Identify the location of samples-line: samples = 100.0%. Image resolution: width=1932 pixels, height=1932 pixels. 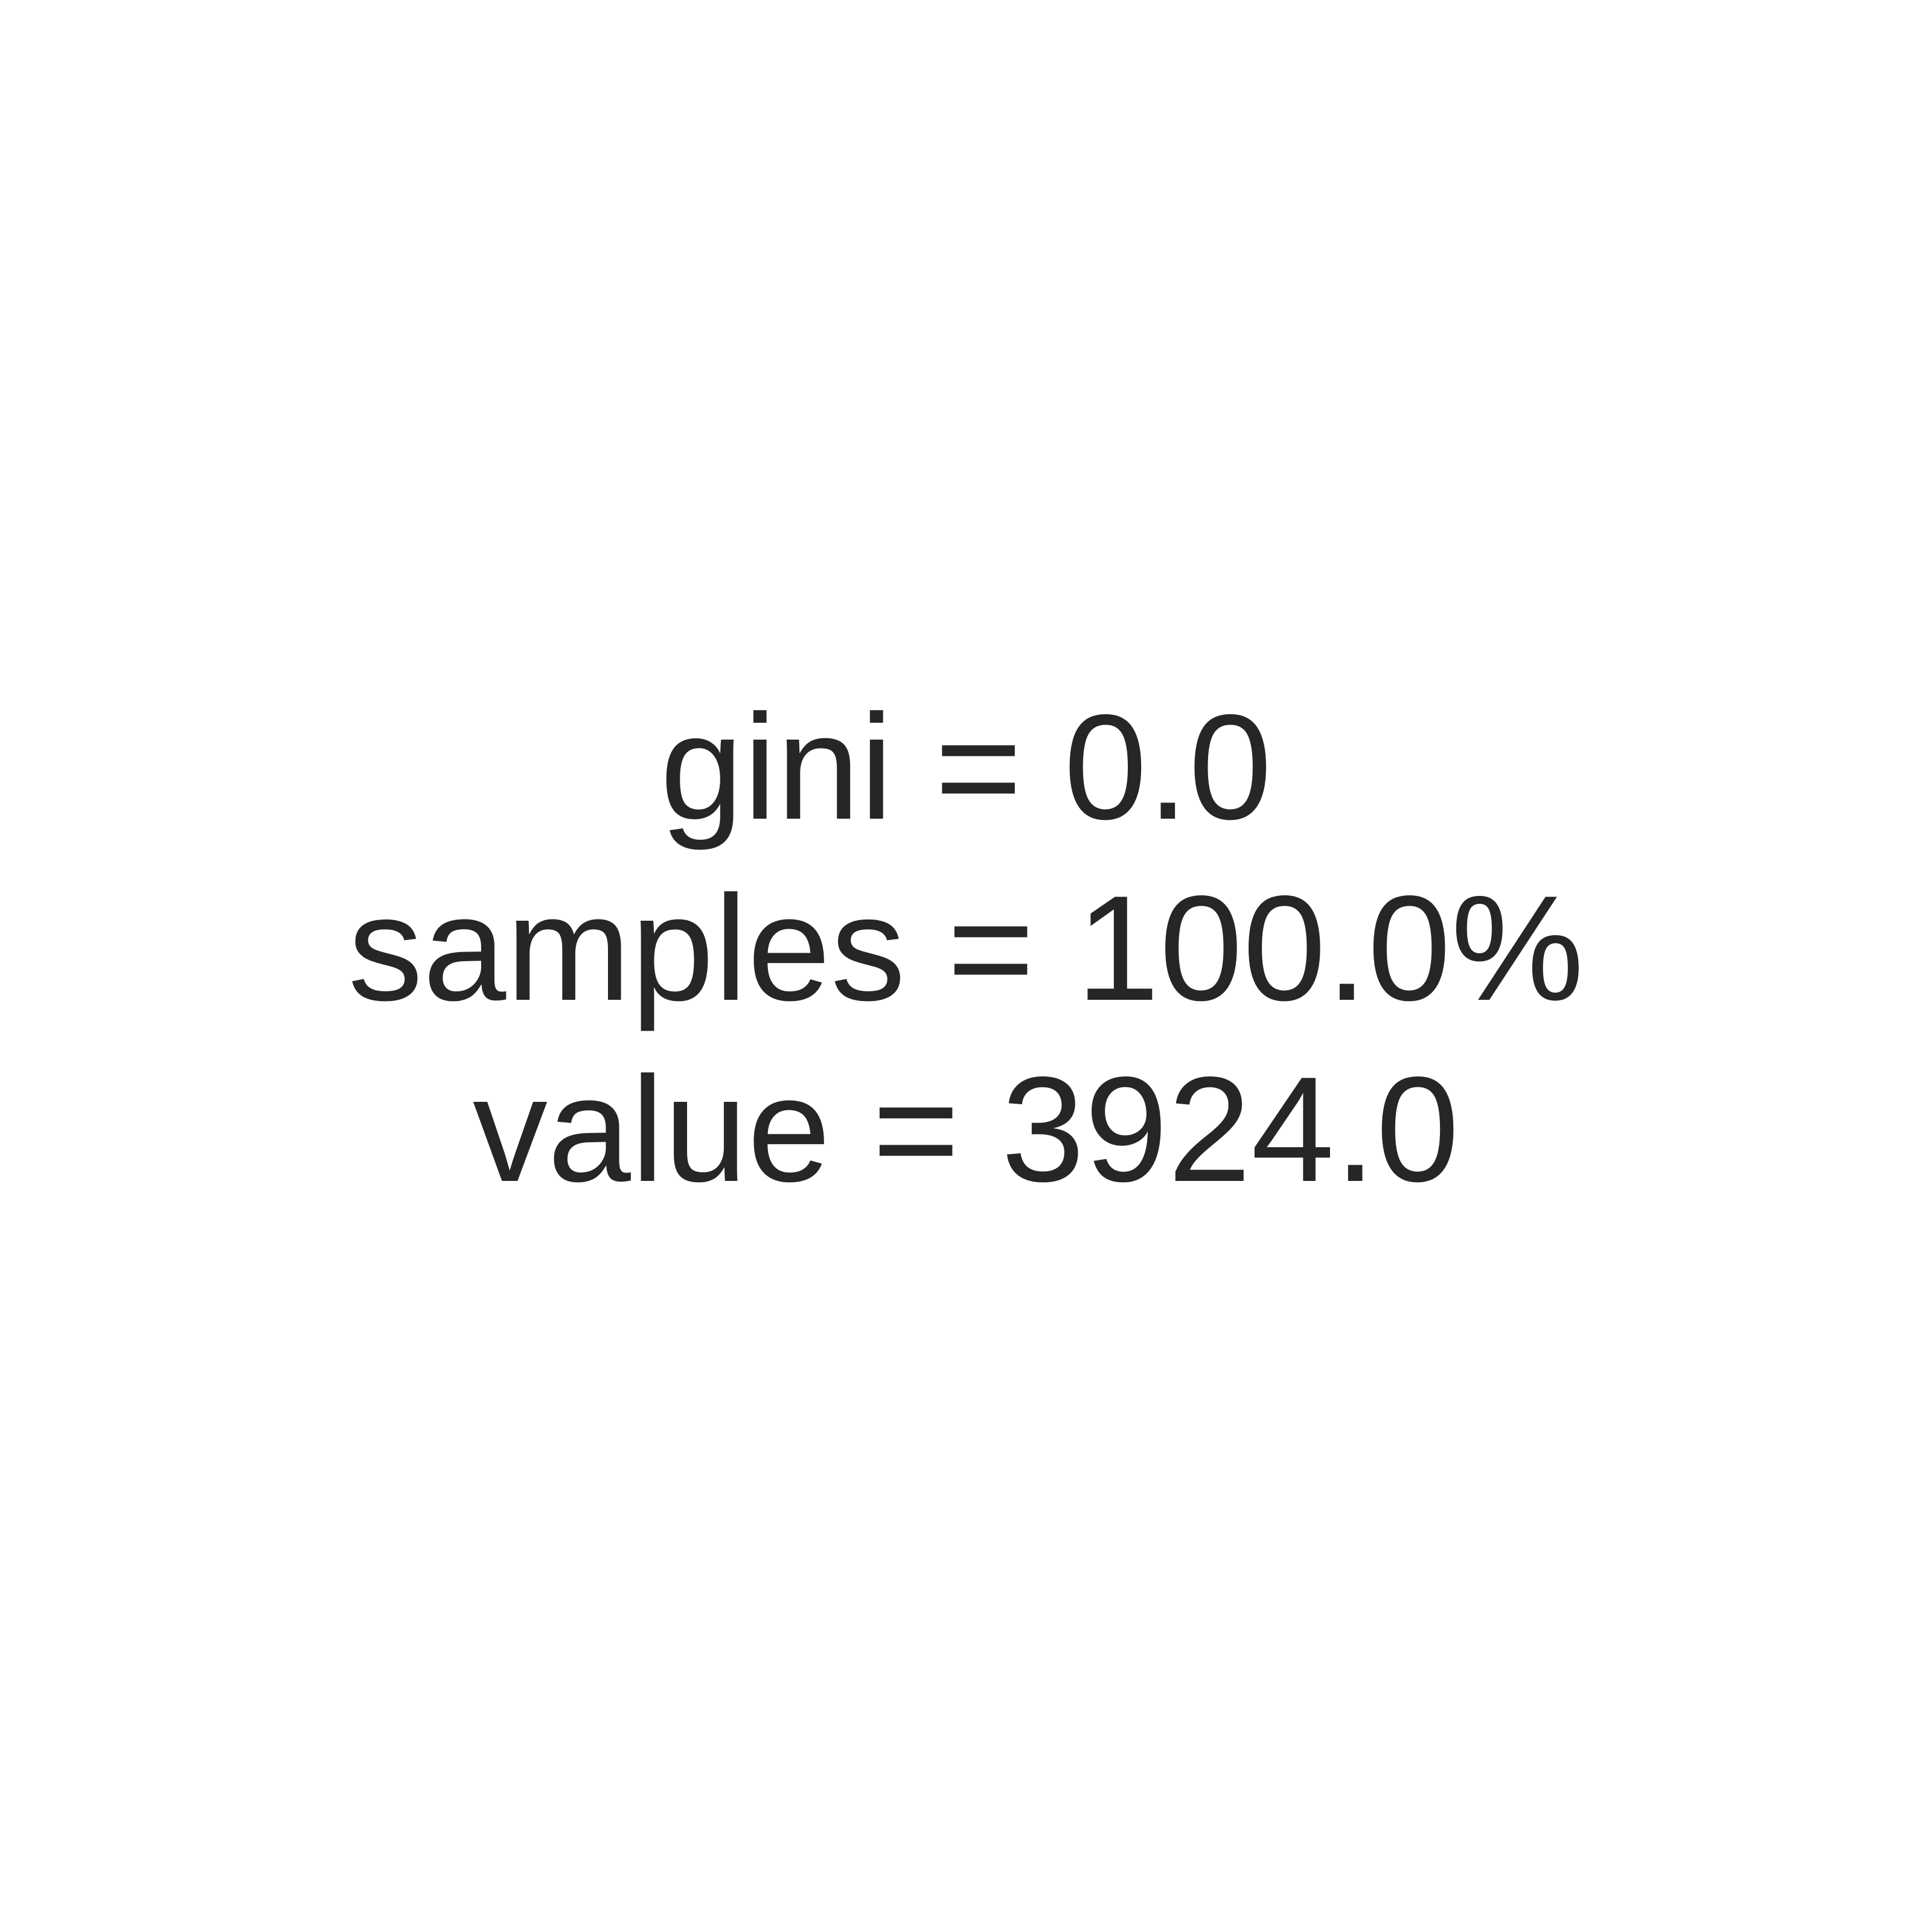
(966, 948).